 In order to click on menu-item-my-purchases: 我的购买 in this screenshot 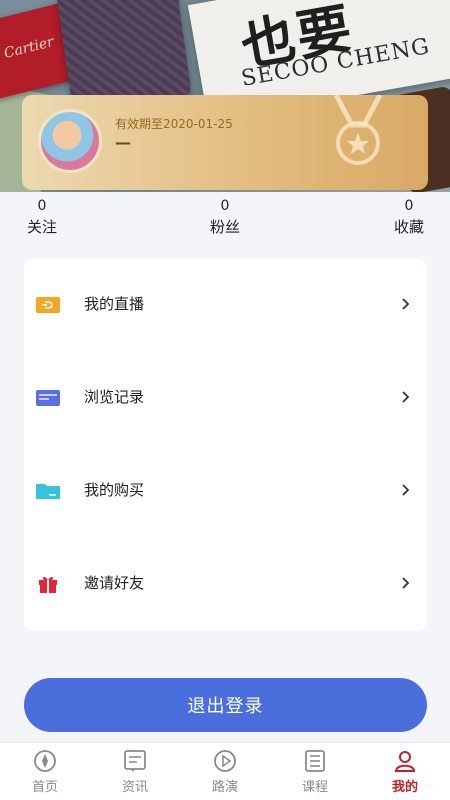, I will do `click(225, 491)`.